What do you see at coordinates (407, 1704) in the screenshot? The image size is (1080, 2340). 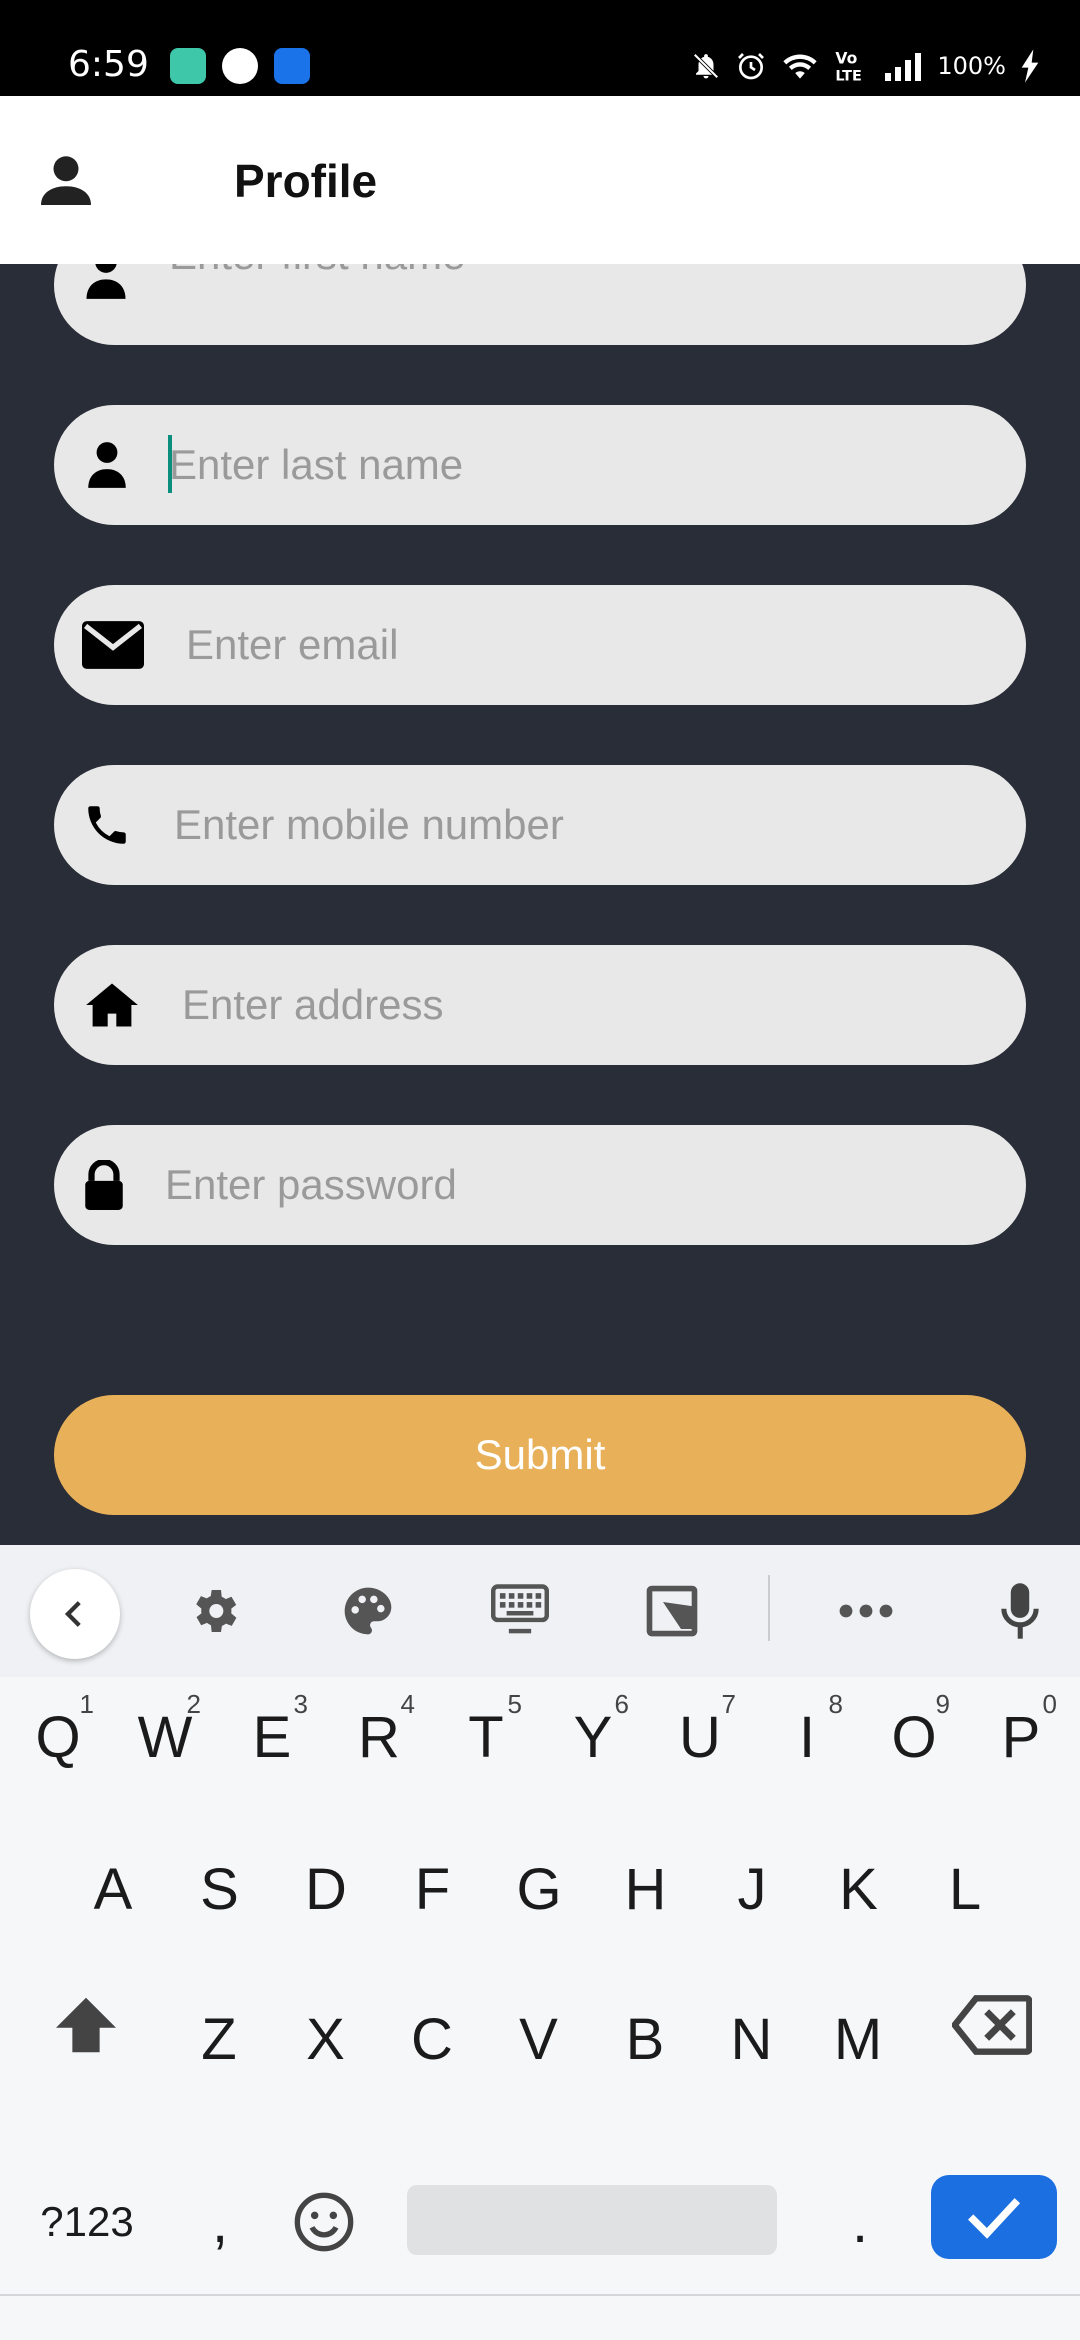 I see `key-hint: 4` at bounding box center [407, 1704].